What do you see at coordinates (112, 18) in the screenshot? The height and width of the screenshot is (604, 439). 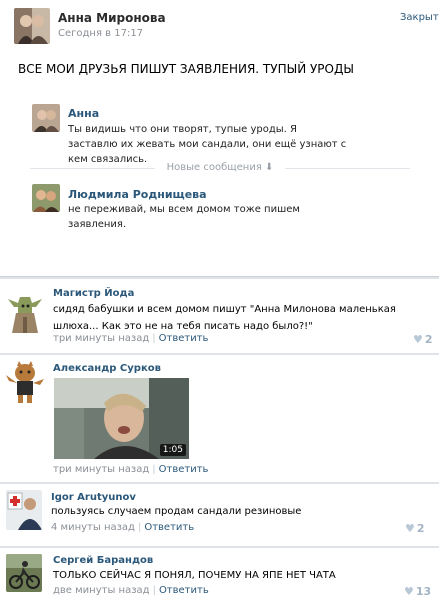 I see `post-author: Анна Миронова` at bounding box center [112, 18].